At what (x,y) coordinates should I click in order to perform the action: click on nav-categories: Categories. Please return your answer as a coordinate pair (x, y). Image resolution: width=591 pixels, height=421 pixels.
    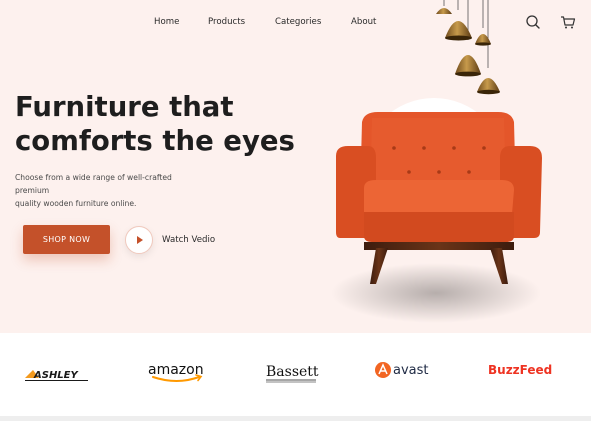
    Looking at the image, I should click on (298, 22).